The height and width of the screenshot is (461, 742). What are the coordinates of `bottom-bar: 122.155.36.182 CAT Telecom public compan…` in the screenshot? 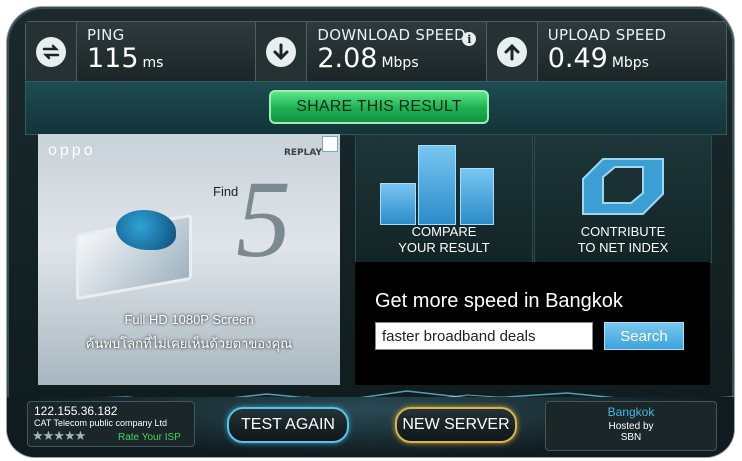 It's located at (370, 427).